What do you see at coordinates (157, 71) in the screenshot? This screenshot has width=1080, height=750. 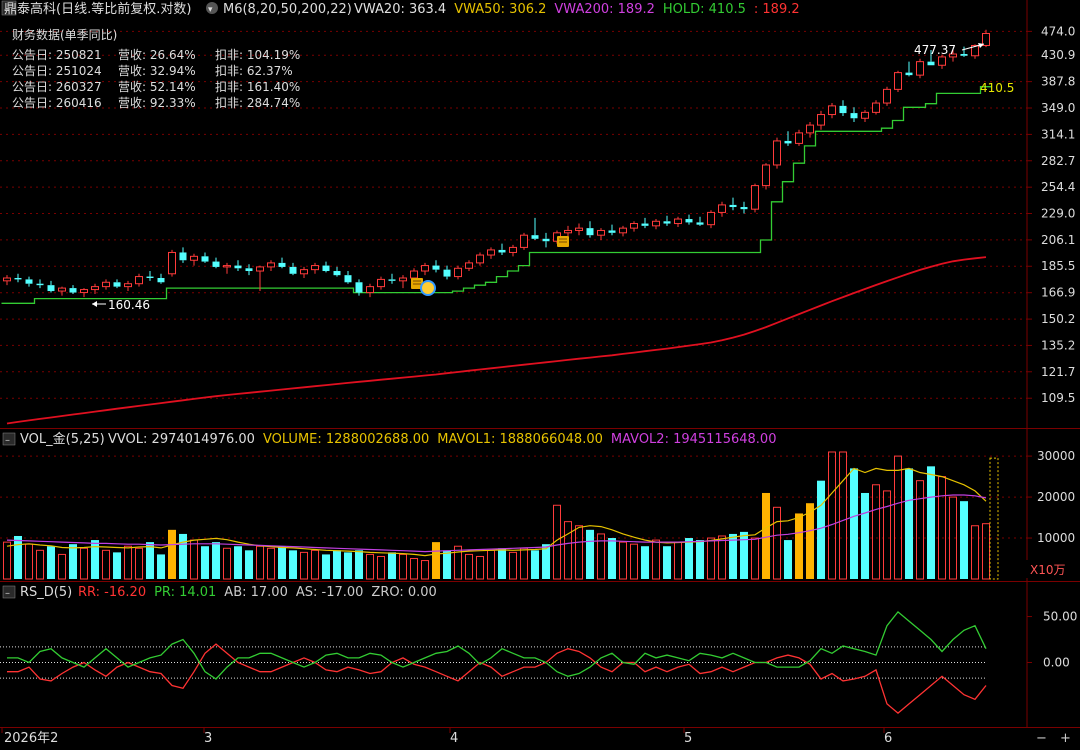 I see `finance-revenue: 营收: 32.94%` at bounding box center [157, 71].